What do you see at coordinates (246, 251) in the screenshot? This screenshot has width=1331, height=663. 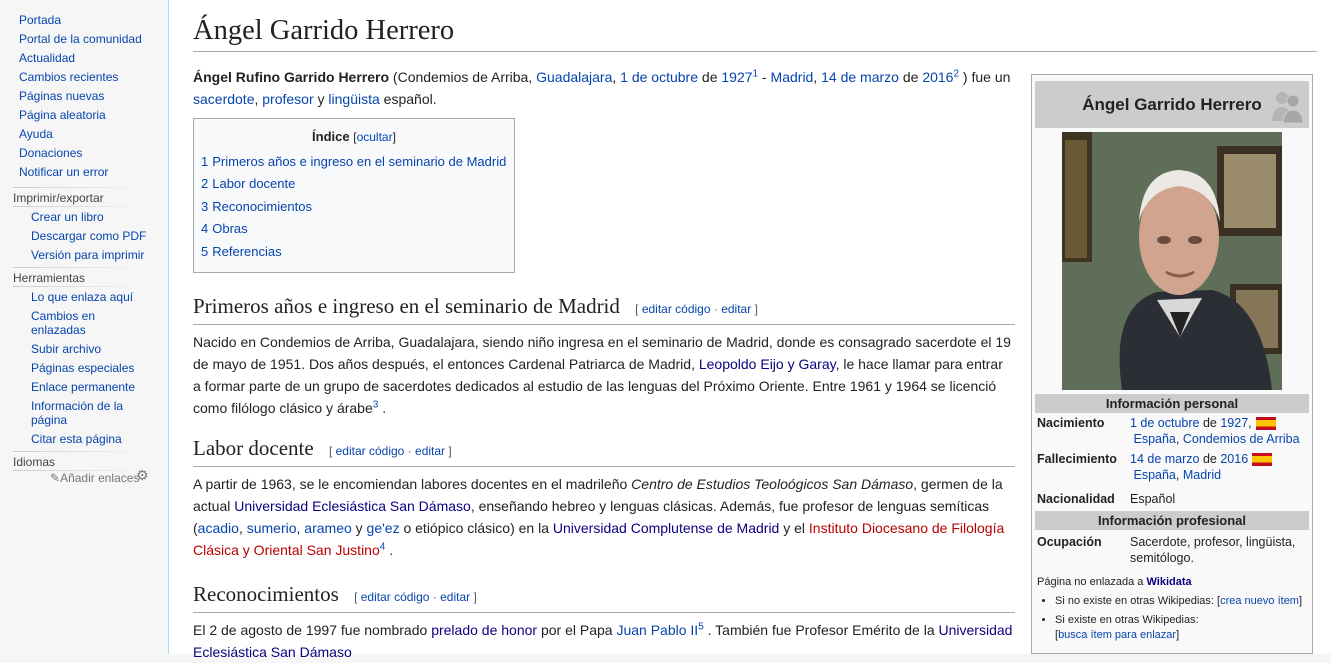 I see `toc-link: Referencias` at bounding box center [246, 251].